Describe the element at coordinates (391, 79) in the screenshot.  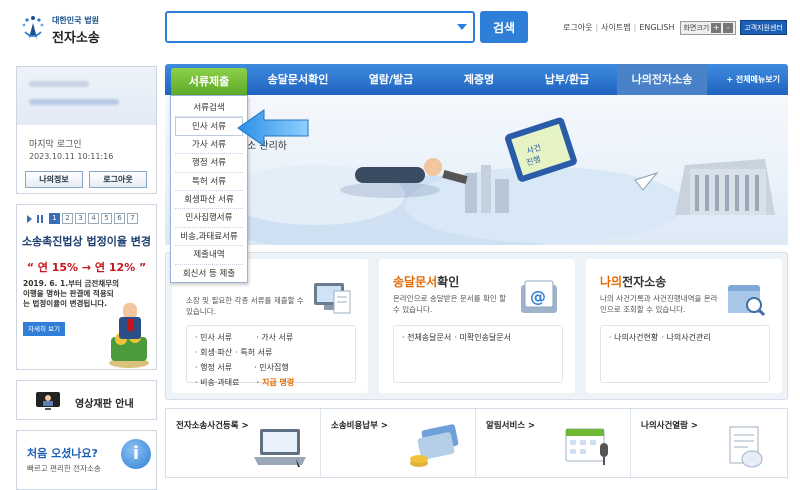
I see `nav-item-view-issue: 열람/발급` at that location.